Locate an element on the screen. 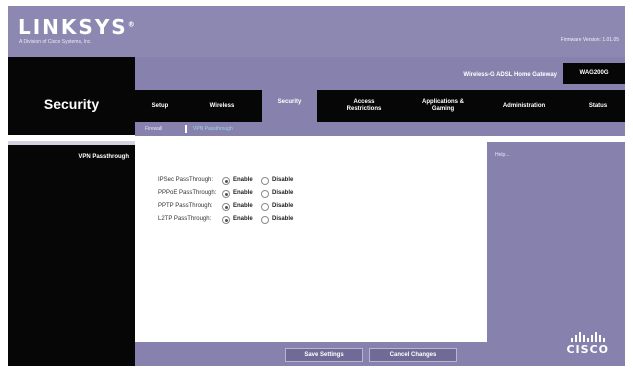 This screenshot has height=371, width=633. ipsec-label: IPSec PassThrough: is located at coordinates (186, 180).